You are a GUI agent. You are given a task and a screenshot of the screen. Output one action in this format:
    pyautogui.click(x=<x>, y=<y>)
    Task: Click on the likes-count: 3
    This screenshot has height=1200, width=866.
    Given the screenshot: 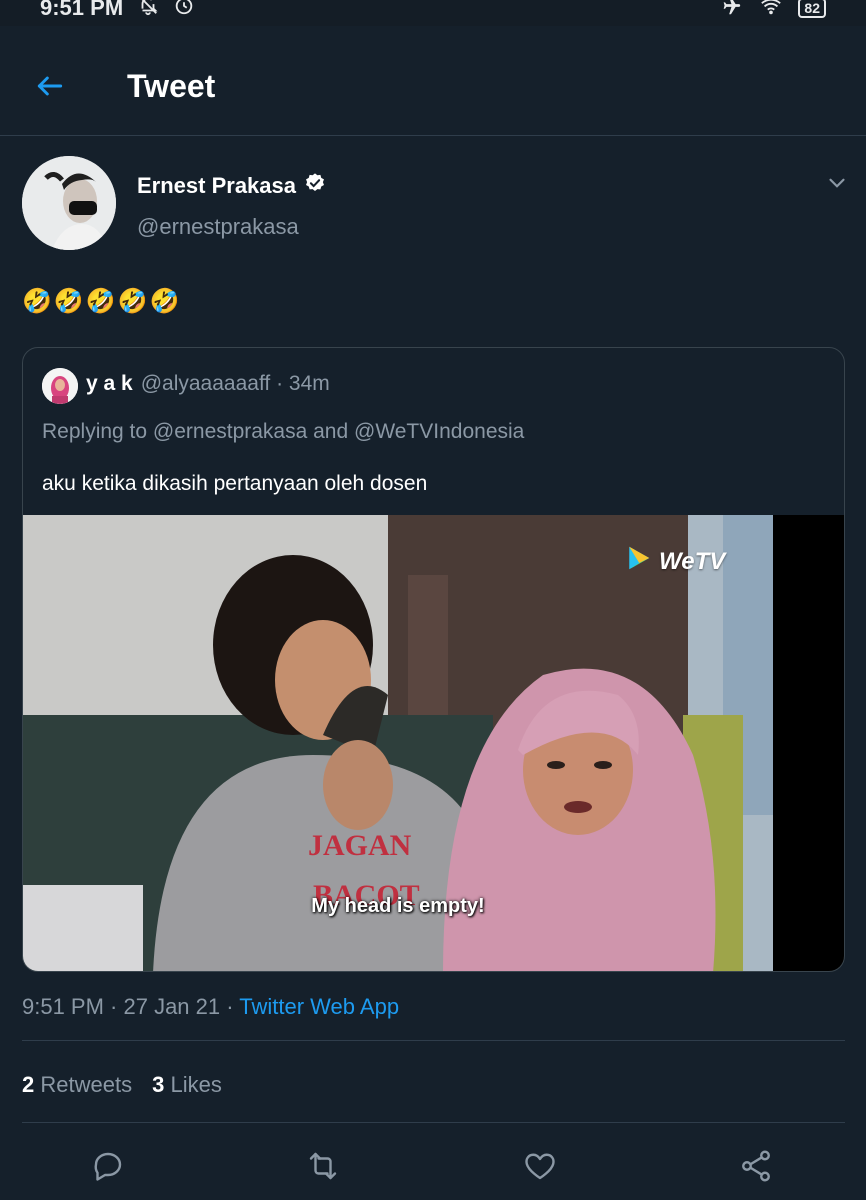 What is the action you would take?
    pyautogui.click(x=158, y=1084)
    